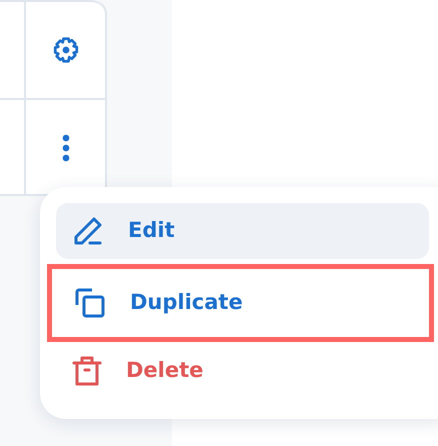 The height and width of the screenshot is (446, 438). What do you see at coordinates (66, 148) in the screenshot?
I see `more-icon` at bounding box center [66, 148].